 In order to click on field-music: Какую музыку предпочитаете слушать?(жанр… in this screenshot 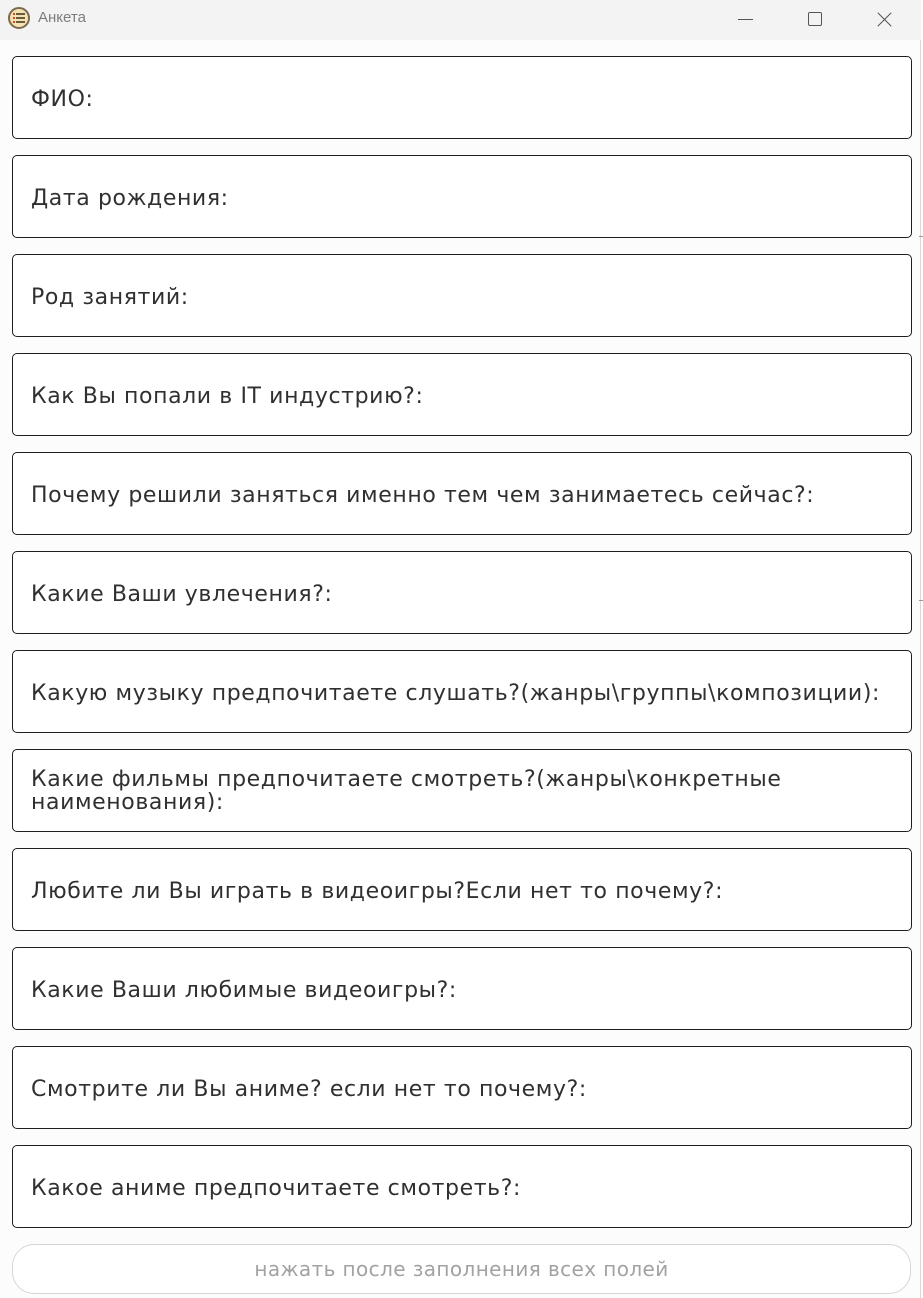, I will do `click(462, 691)`.